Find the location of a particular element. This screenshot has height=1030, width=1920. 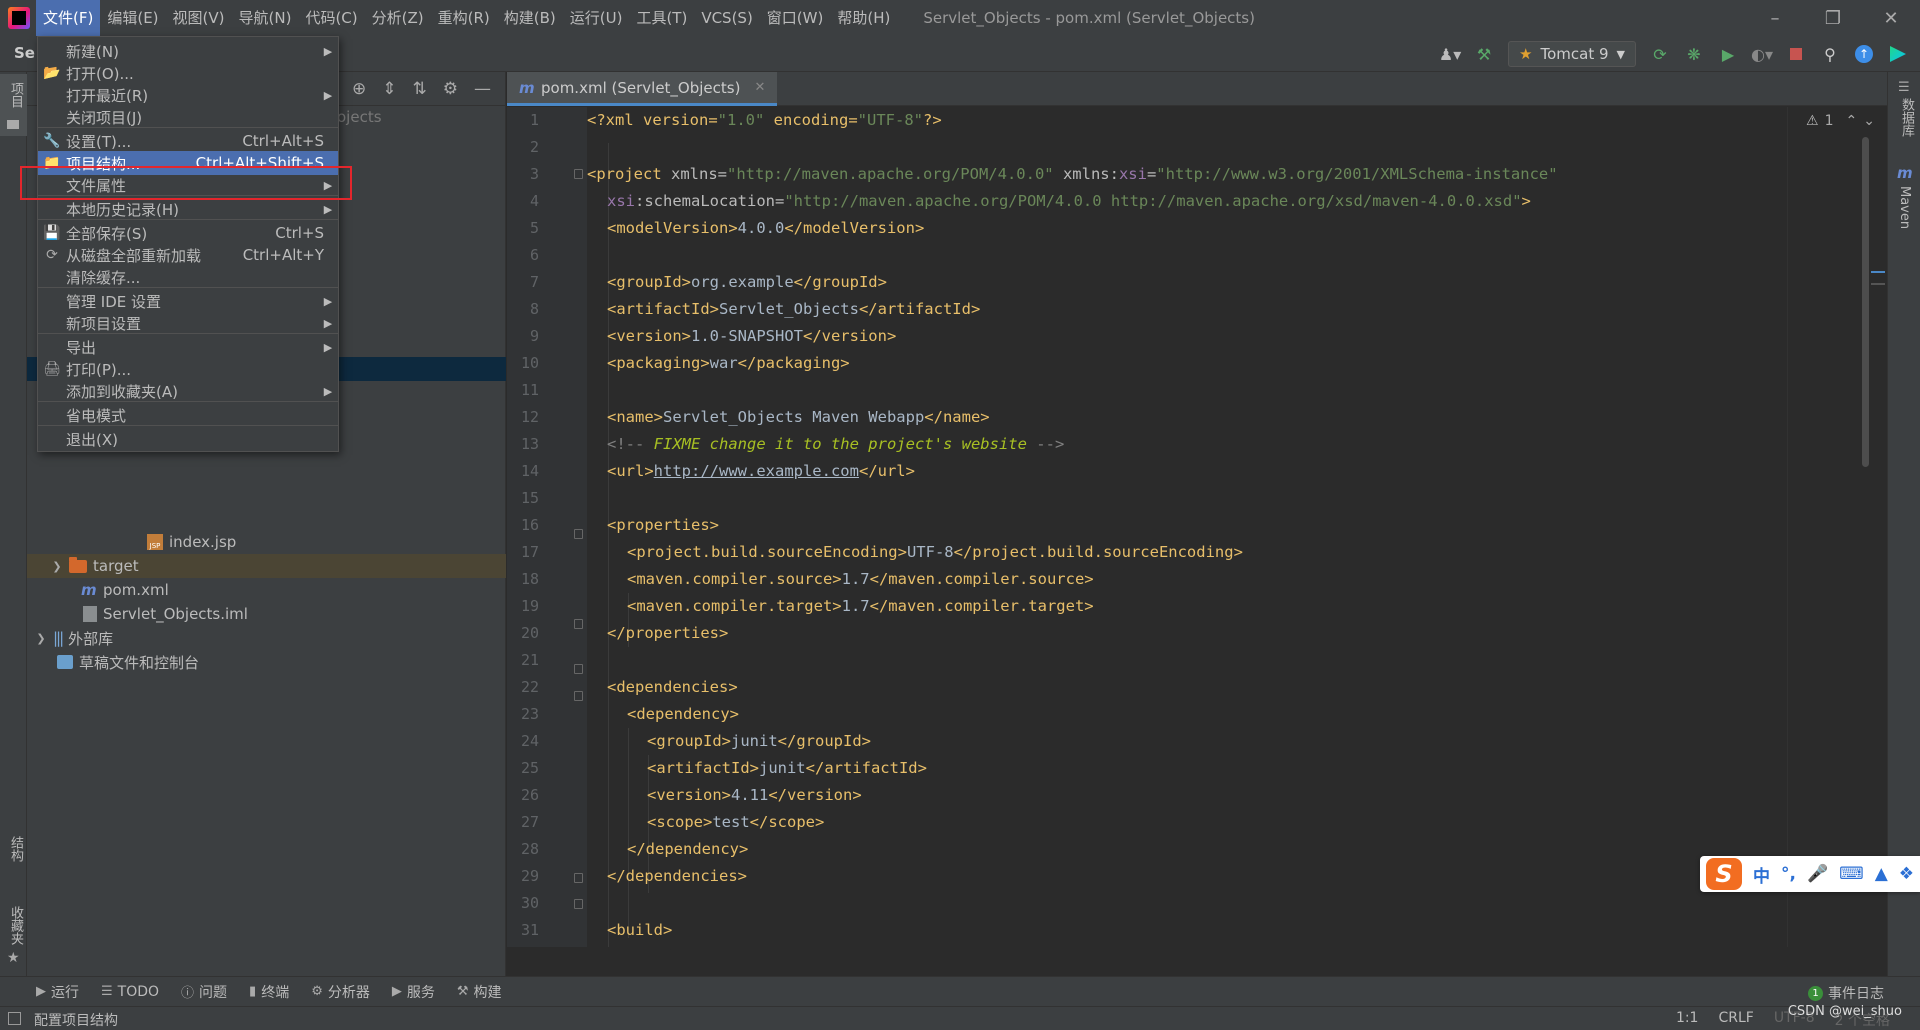

file-menu-item: 关闭项目(J) is located at coordinates (188, 117).